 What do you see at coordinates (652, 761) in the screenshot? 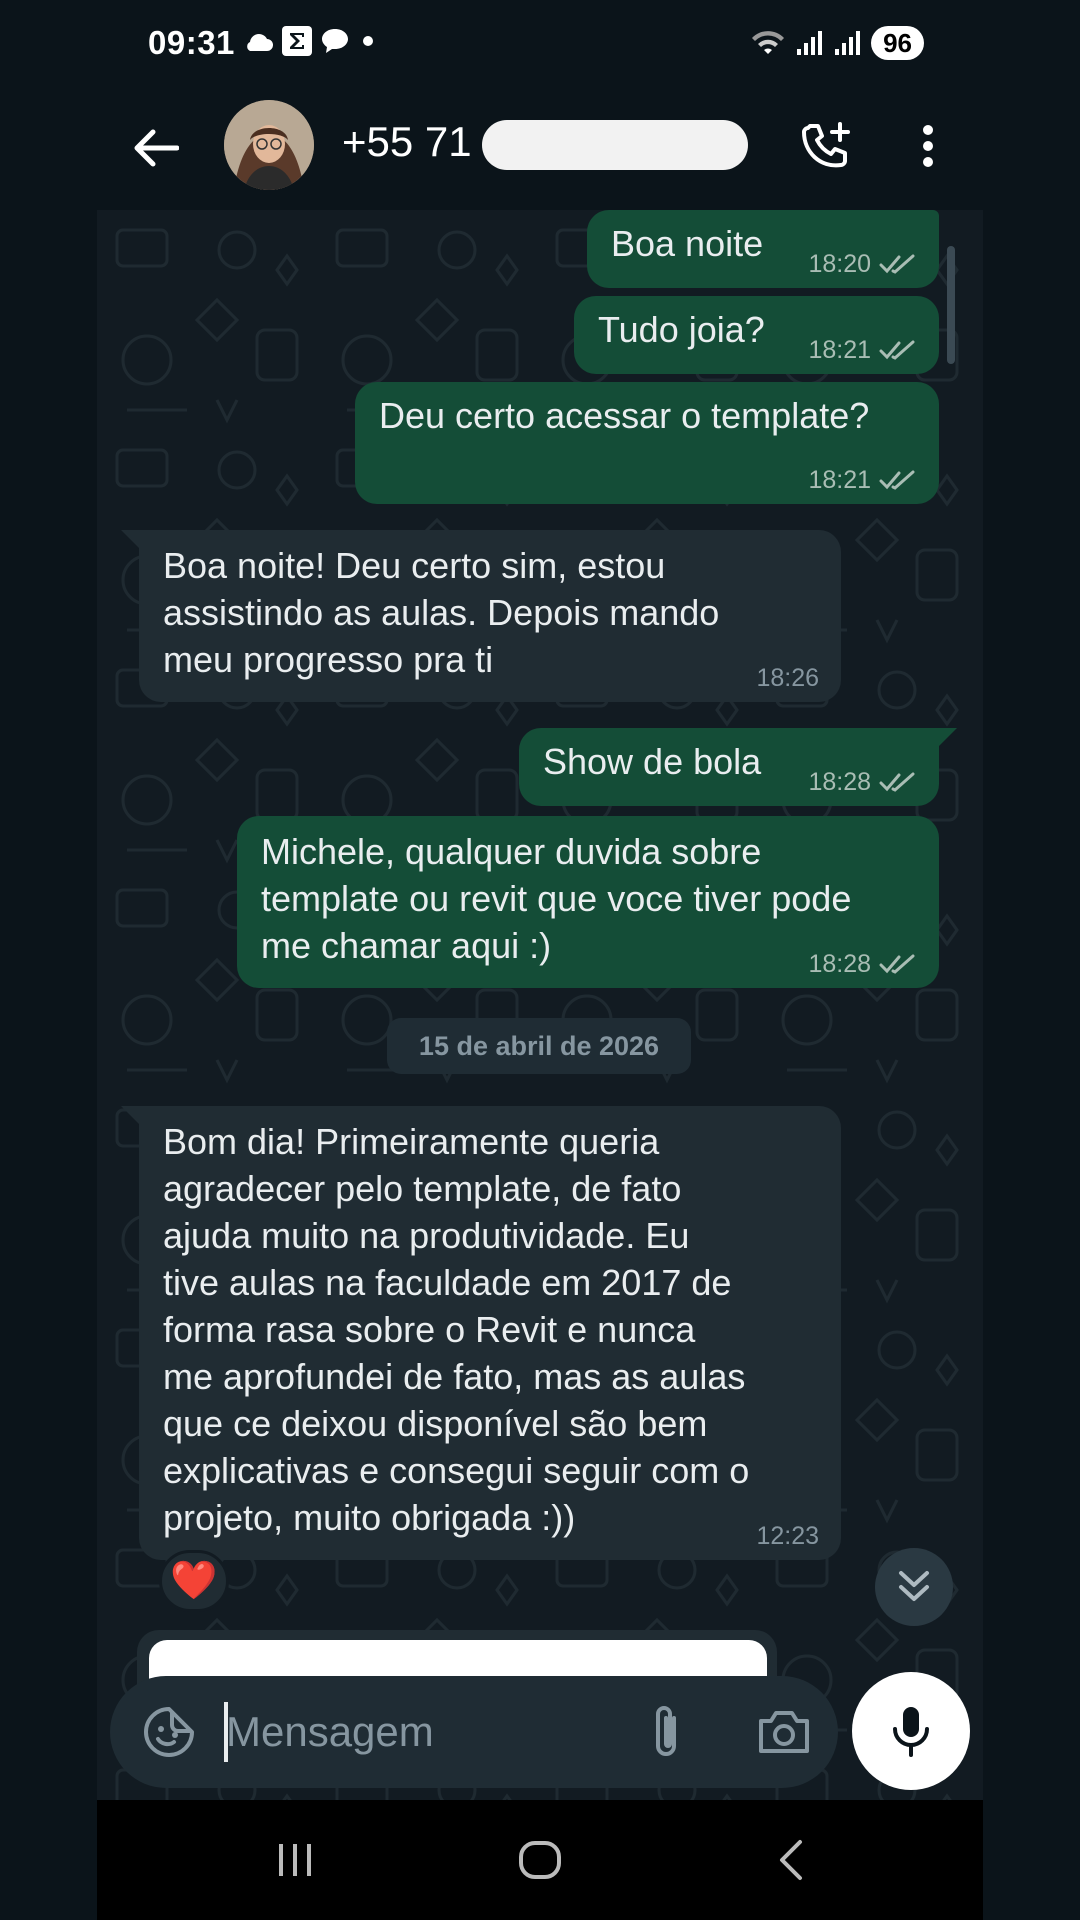
I see `message-text: Show de bola` at bounding box center [652, 761].